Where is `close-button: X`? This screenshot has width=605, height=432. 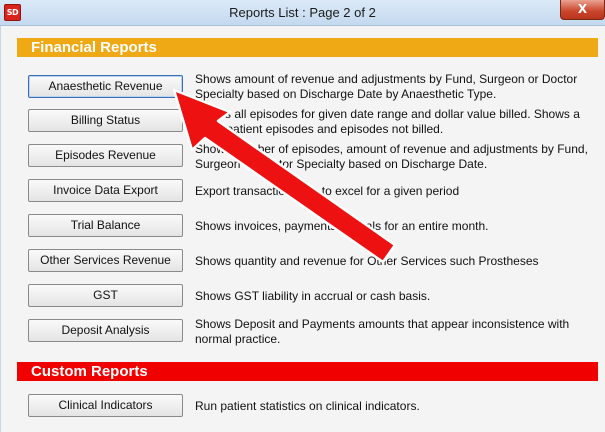
close-button: X is located at coordinates (582, 10).